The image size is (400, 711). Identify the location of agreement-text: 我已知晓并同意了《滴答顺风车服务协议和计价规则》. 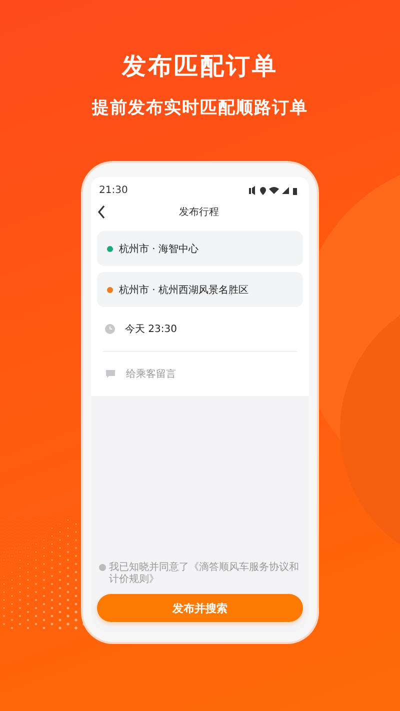
(204, 574).